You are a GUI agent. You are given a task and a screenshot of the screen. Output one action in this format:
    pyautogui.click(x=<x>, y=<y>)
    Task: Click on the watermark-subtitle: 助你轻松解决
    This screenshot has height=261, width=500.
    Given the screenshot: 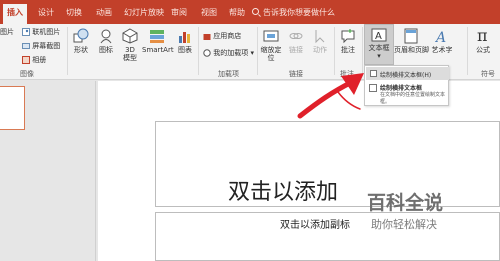 What is the action you would take?
    pyautogui.click(x=404, y=224)
    